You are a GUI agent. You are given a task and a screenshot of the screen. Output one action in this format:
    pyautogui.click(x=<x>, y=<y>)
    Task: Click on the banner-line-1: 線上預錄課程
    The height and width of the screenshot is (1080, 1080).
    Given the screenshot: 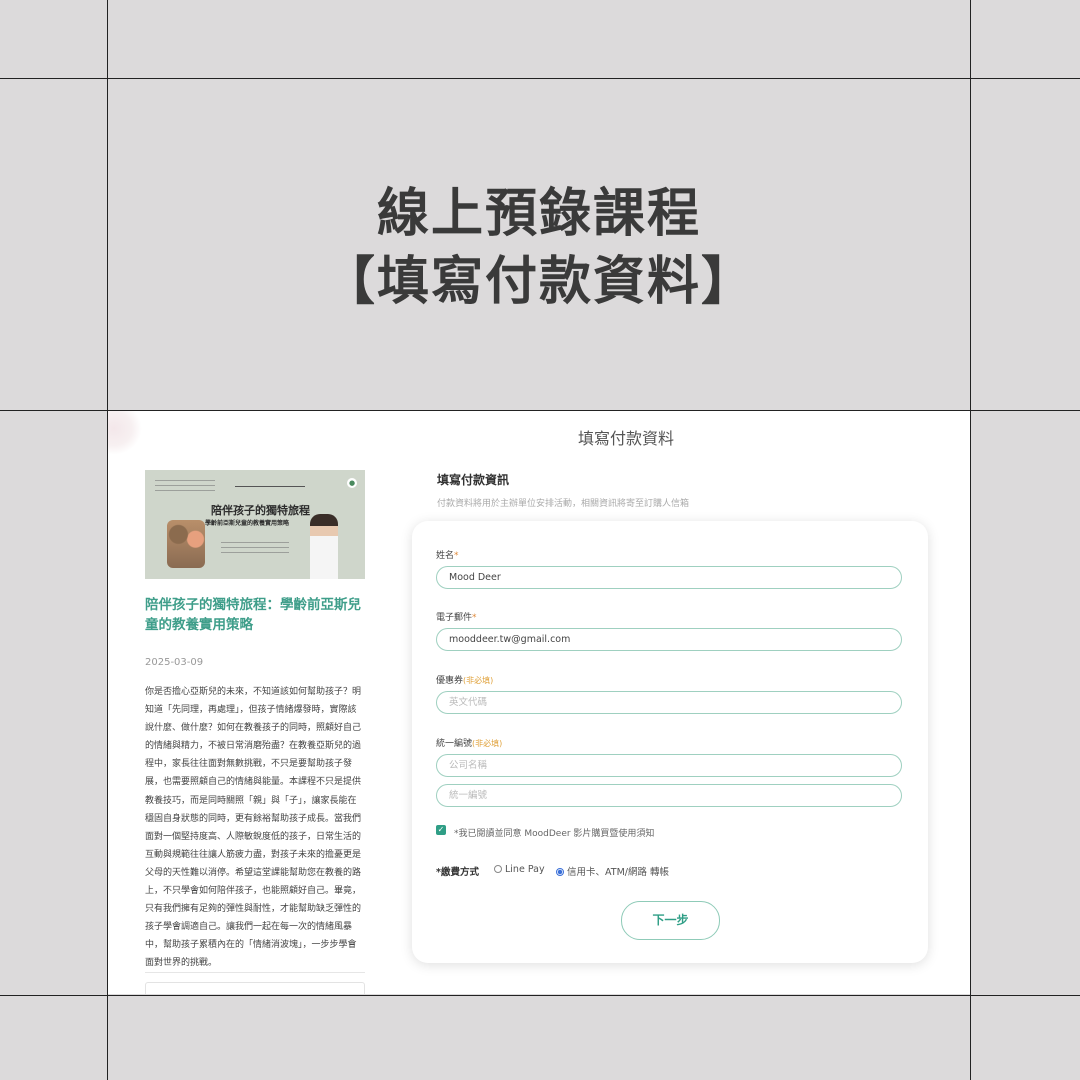 What is the action you would take?
    pyautogui.click(x=538, y=214)
    